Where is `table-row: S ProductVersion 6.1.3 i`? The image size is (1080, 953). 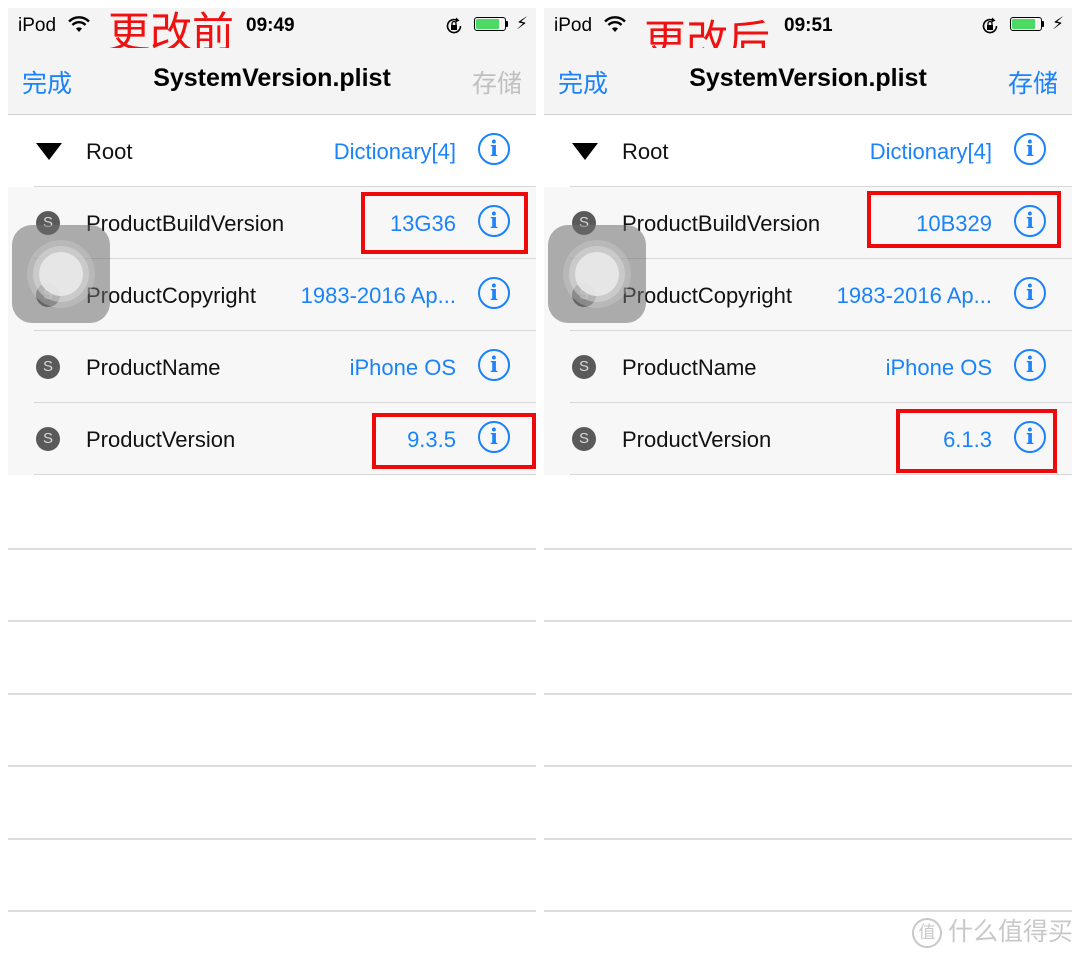 table-row: S ProductVersion 6.1.3 i is located at coordinates (808, 439).